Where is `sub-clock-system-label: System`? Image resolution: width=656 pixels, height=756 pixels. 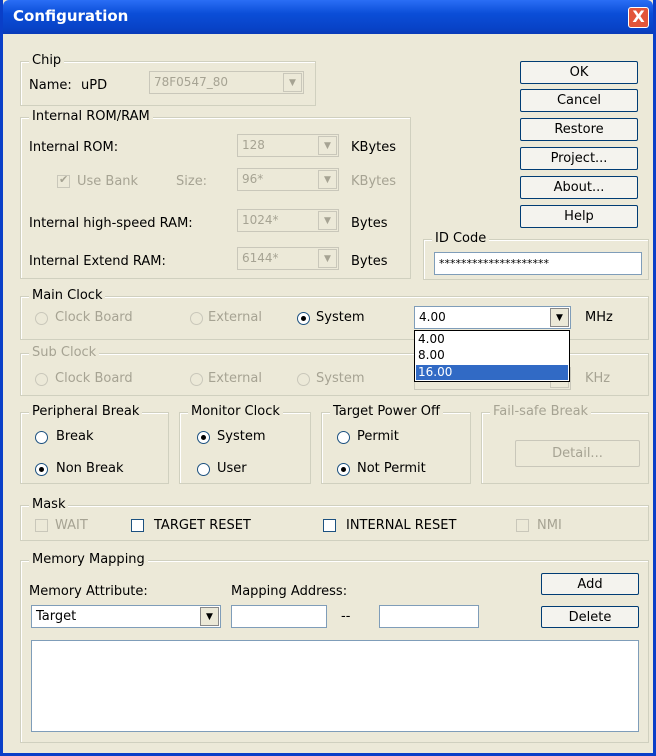 sub-clock-system-label: System is located at coordinates (340, 378).